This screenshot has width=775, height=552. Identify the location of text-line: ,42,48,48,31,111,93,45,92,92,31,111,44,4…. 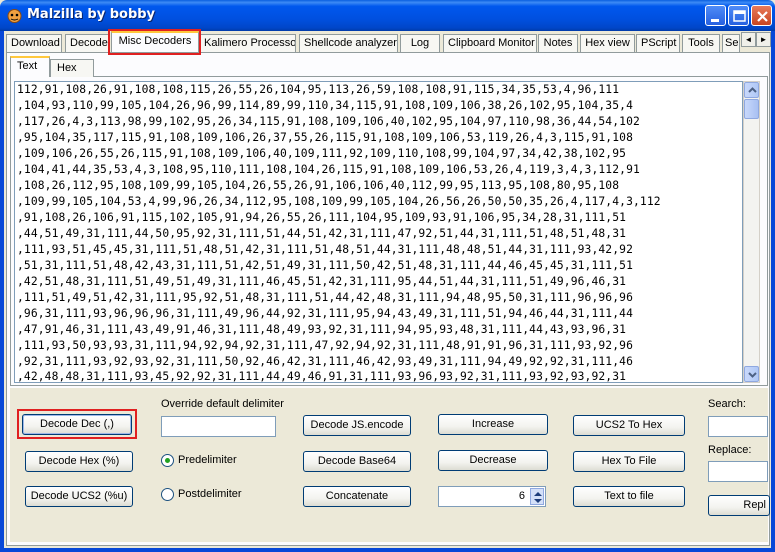
(322, 376).